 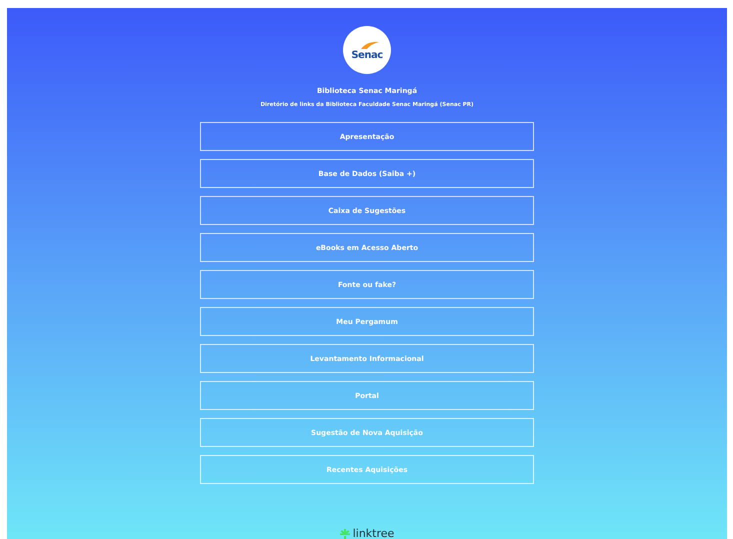 I want to click on linktree-wordmark: linktree, so click(x=373, y=533).